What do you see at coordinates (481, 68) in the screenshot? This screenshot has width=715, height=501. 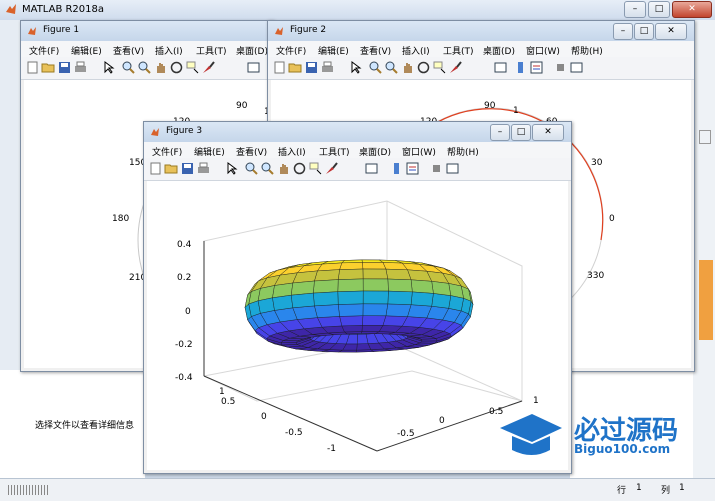 I see `figure-2-toolbar` at bounding box center [481, 68].